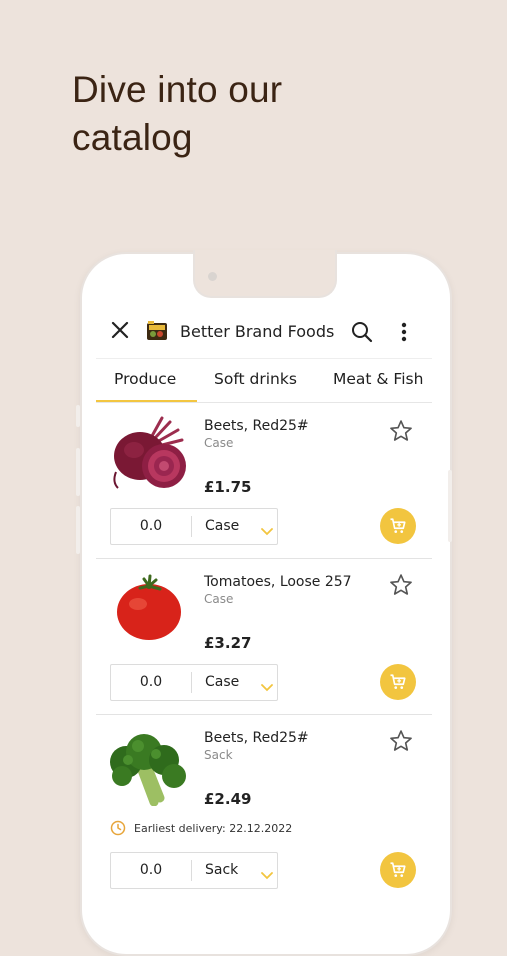  Describe the element at coordinates (149, 610) in the screenshot. I see `tomato-image` at that location.